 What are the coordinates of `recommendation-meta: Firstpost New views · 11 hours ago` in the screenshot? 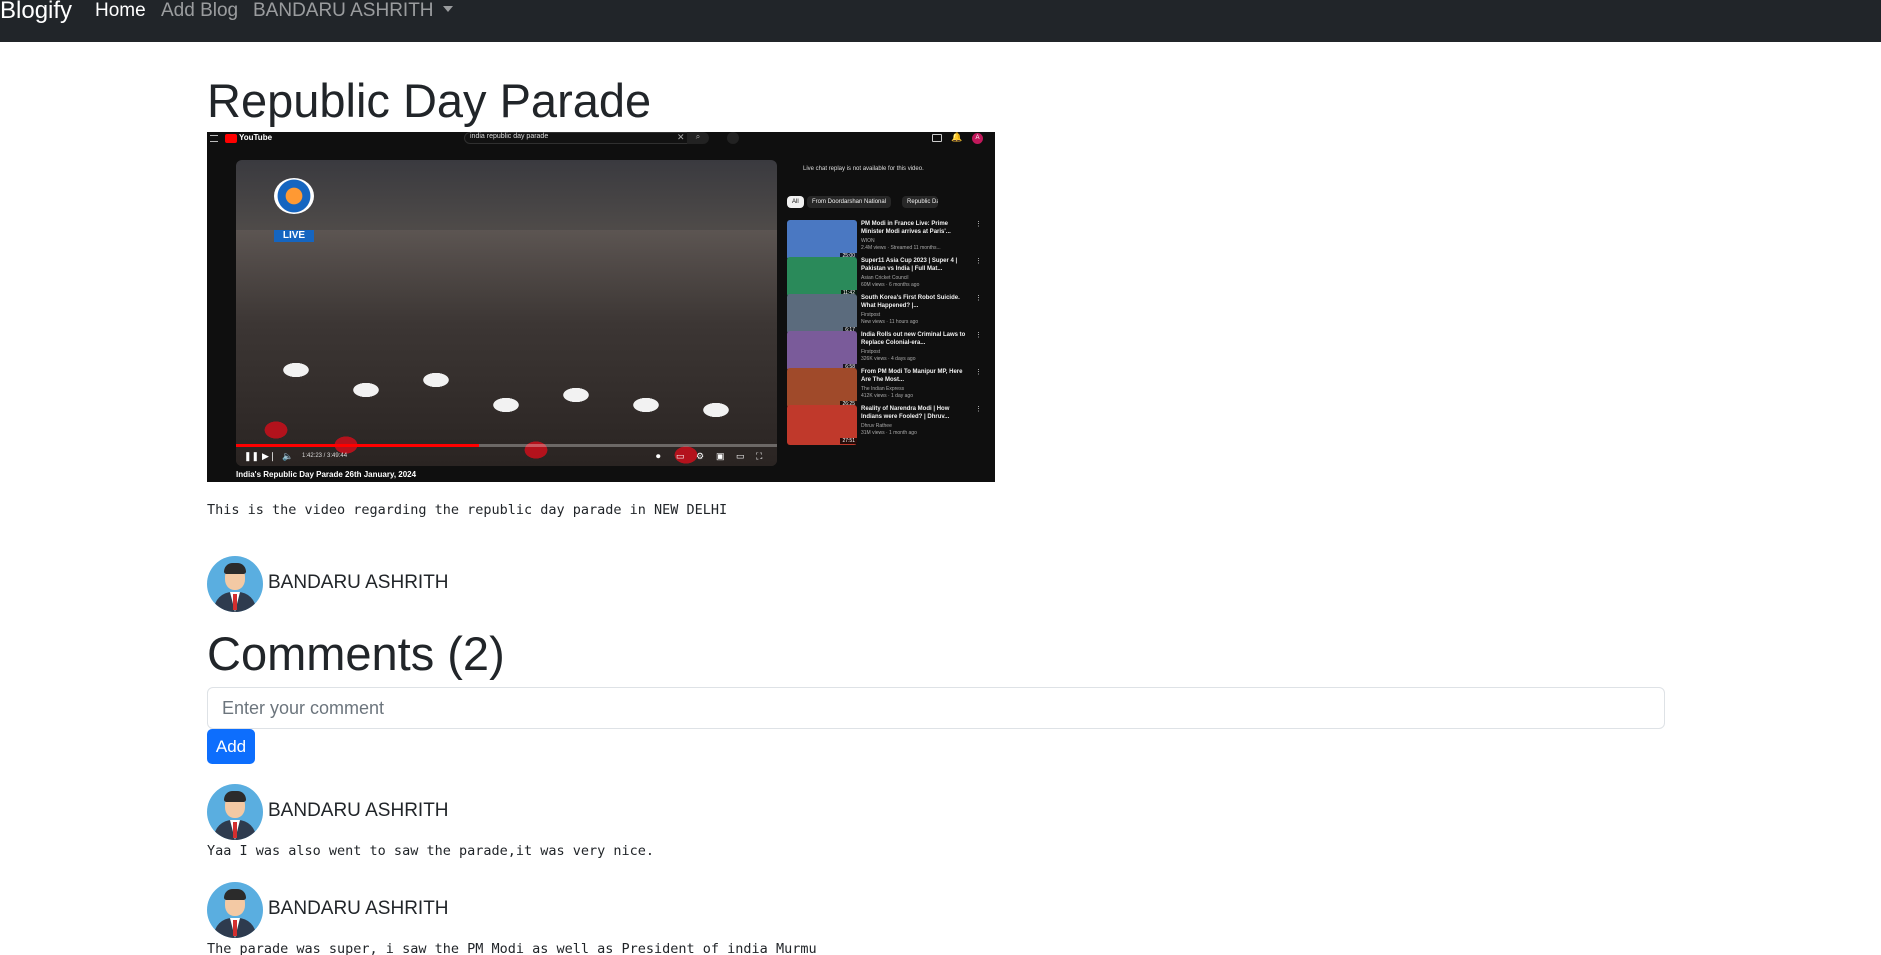 It's located at (916, 319).